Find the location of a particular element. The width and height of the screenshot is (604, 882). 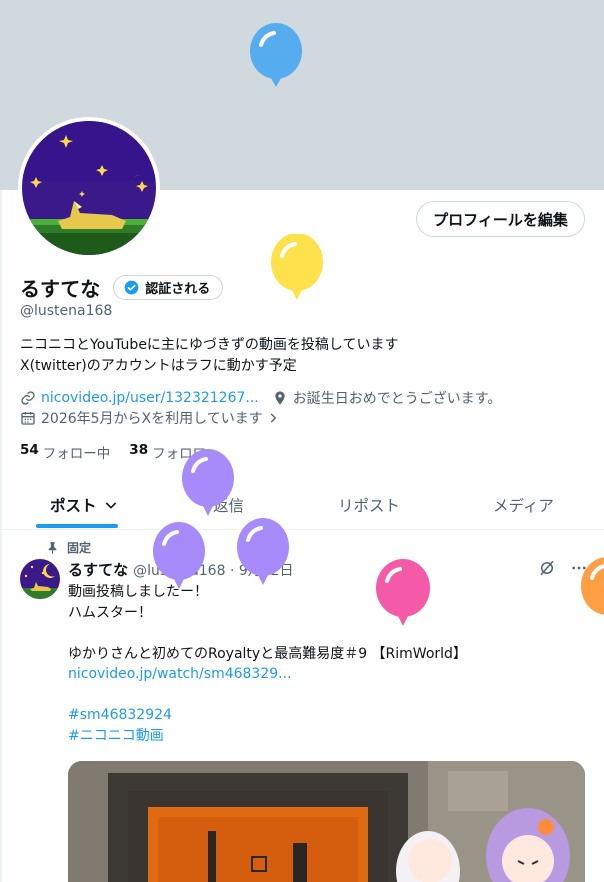

joined-item: 2026年5月からXを利用しています is located at coordinates (152, 418).